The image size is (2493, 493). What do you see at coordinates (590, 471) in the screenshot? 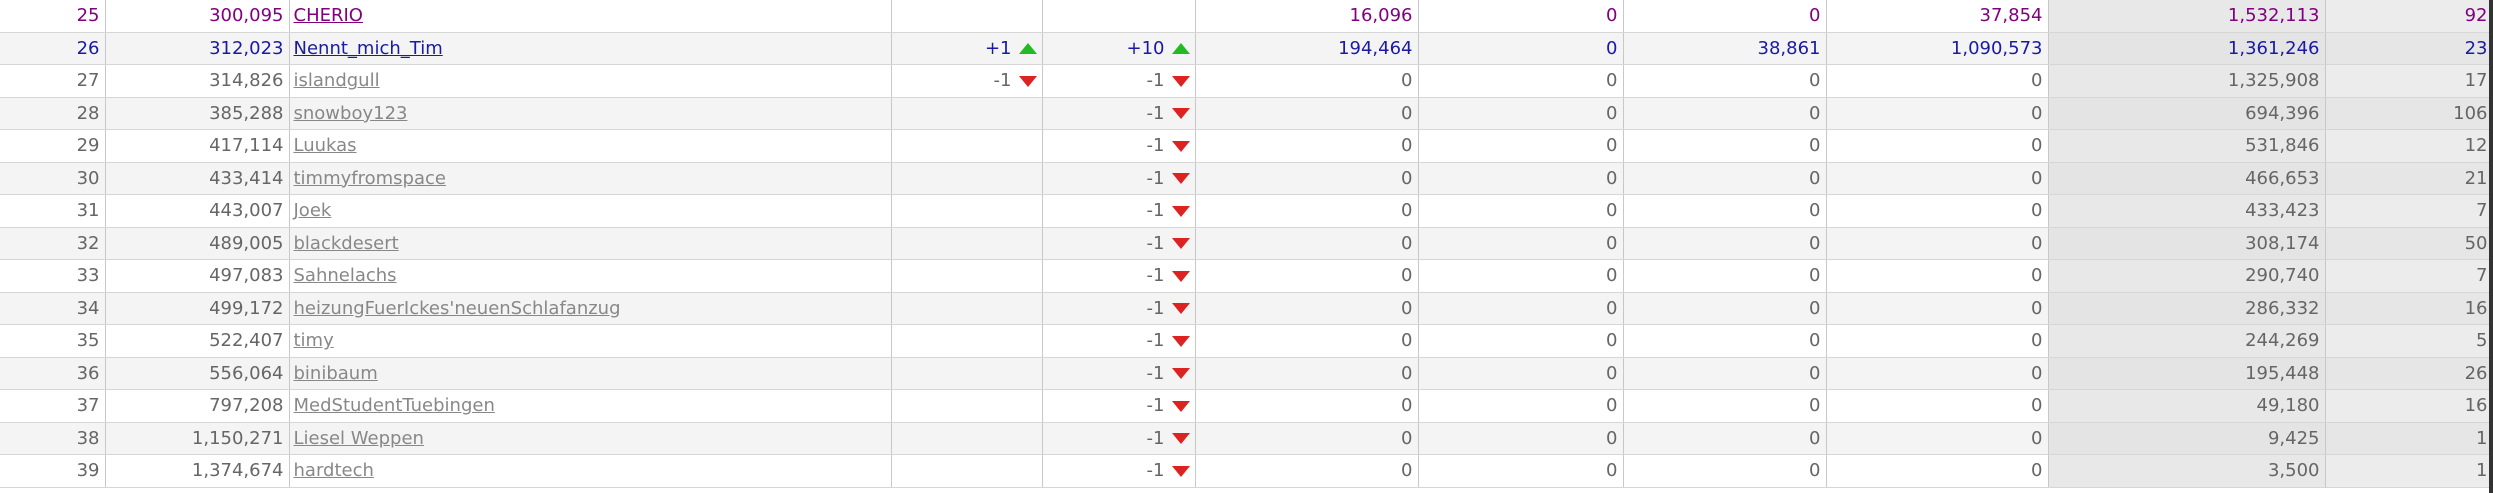
I see `player-name-cell: hardtech` at bounding box center [590, 471].